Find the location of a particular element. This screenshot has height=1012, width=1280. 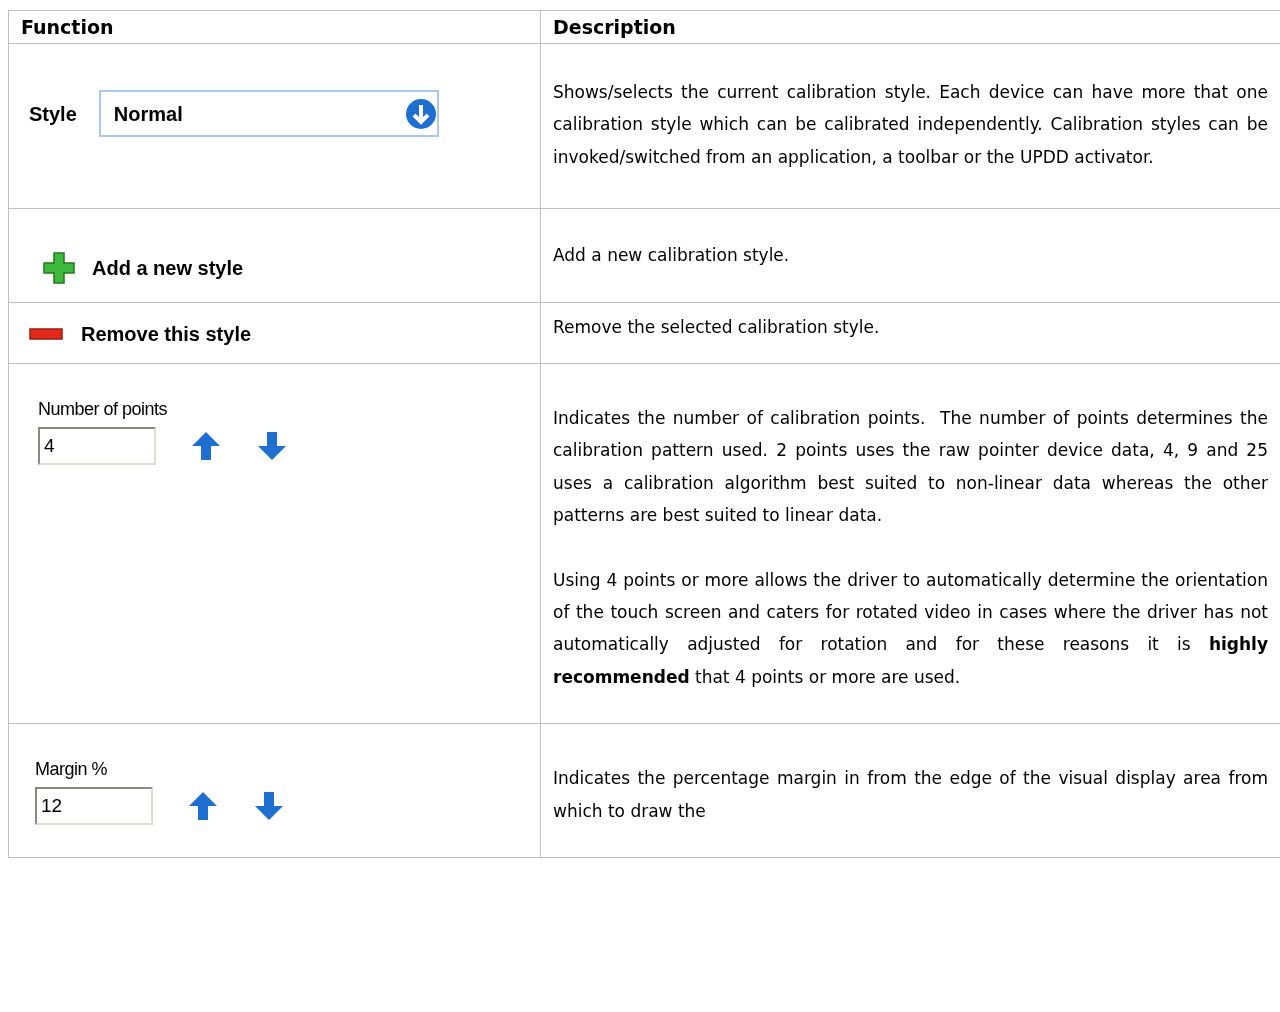

minus-icon is located at coordinates (46, 333).